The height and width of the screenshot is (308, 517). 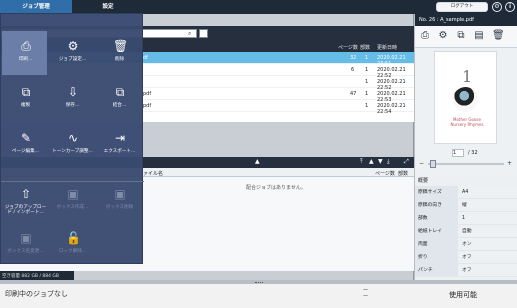 I want to click on collapse-up-icon: ▲, so click(x=257, y=161).